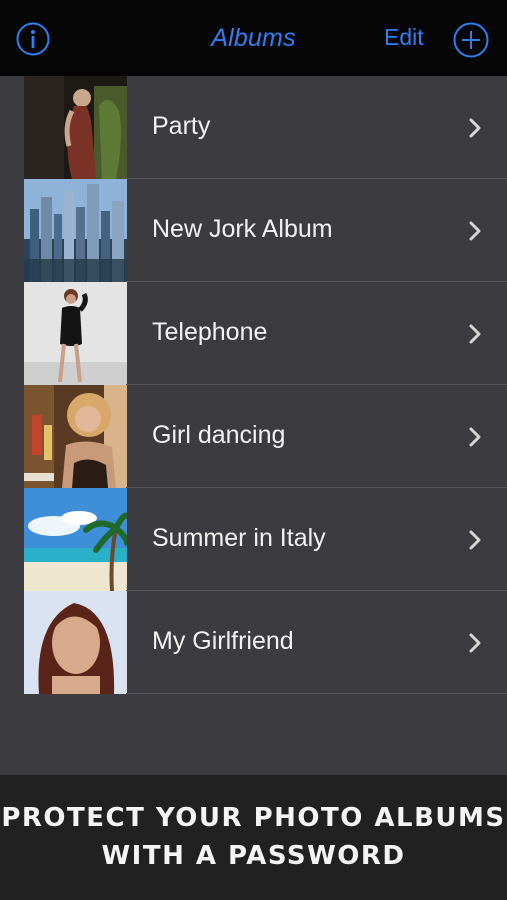 This screenshot has width=507, height=900. Describe the element at coordinates (219, 435) in the screenshot. I see `album-name: Girl dancing` at that location.